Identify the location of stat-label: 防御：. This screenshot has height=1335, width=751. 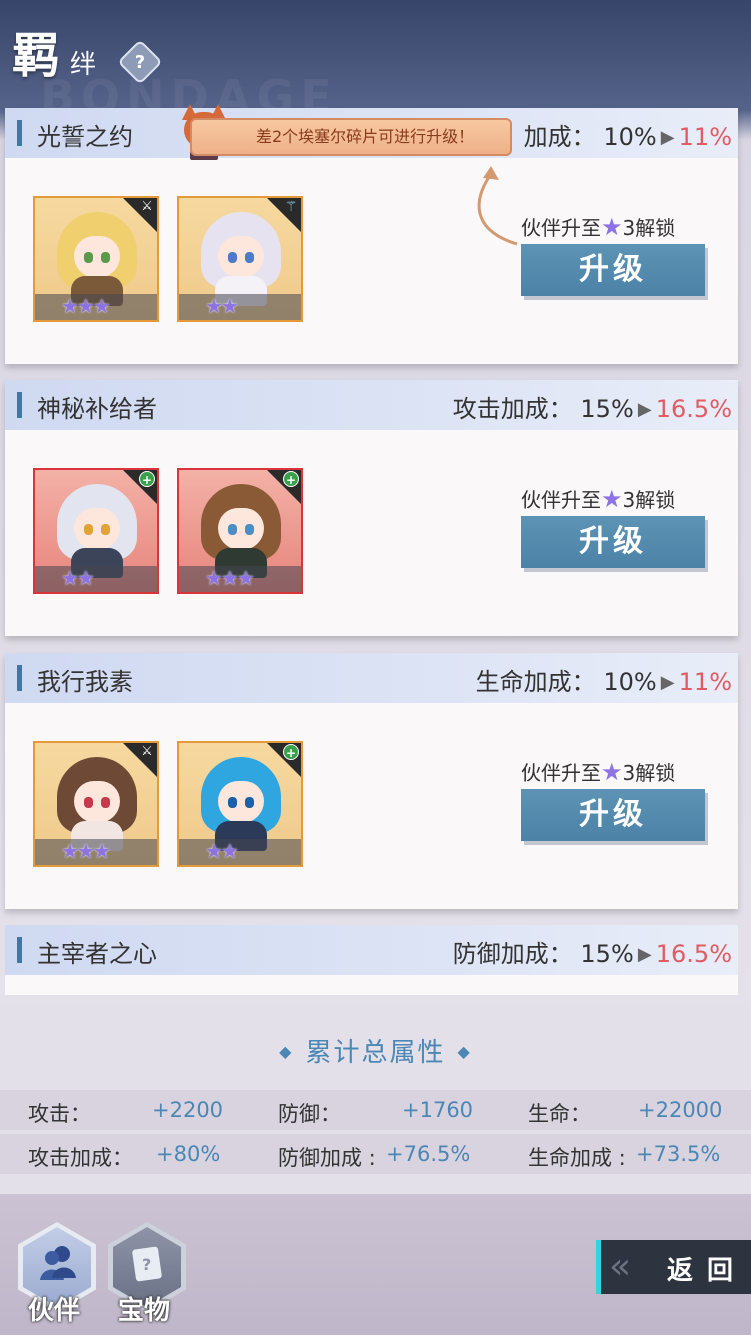
(309, 1114).